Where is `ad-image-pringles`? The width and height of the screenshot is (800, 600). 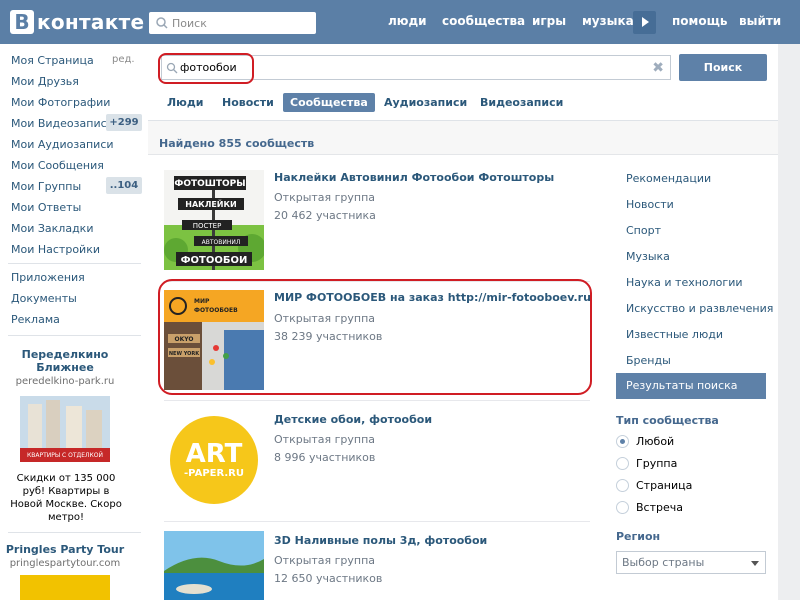
ad-image-pringles is located at coordinates (65, 587).